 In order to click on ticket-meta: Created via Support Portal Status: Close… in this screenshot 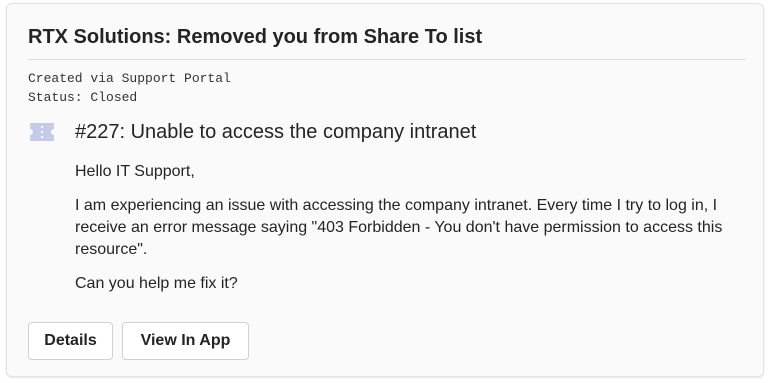, I will do `click(129, 88)`.